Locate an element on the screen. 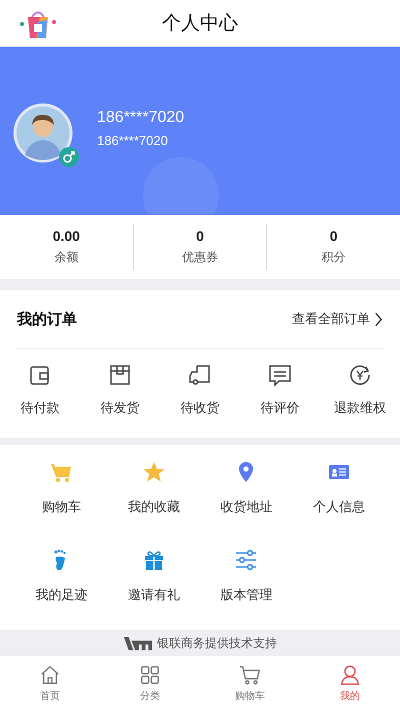 The image size is (400, 710). nav-tab: 分类 is located at coordinates (150, 683).